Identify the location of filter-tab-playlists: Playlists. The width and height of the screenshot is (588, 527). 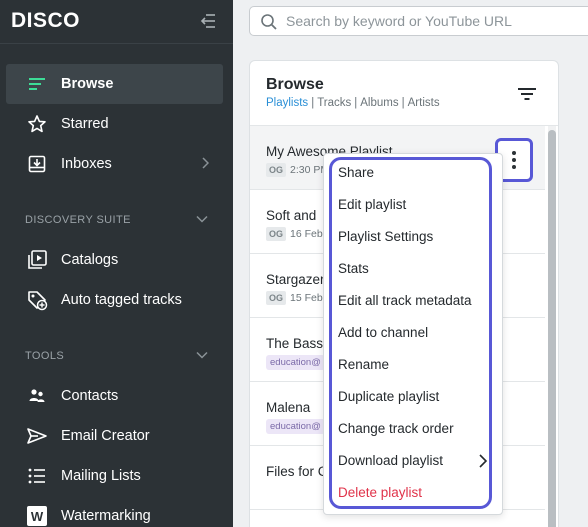
(287, 103).